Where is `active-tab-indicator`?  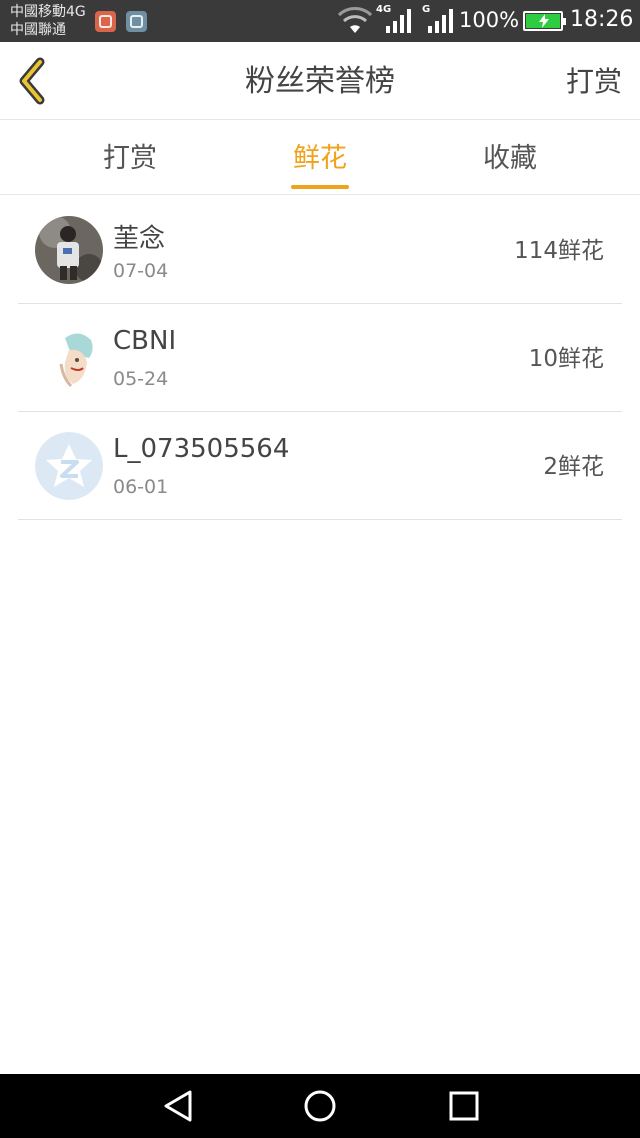
active-tab-indicator is located at coordinates (320, 187).